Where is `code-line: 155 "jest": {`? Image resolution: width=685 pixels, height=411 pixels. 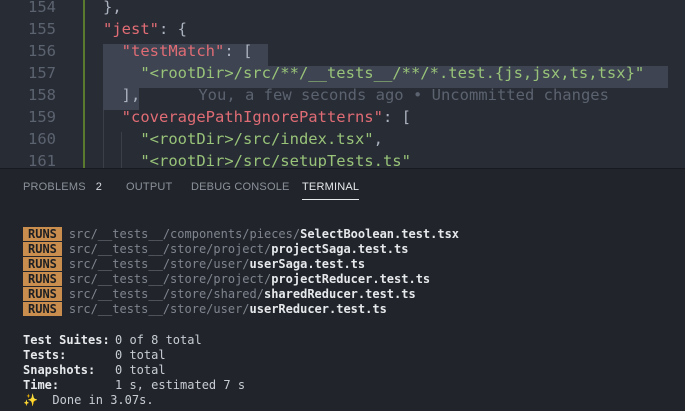 code-line: 155 "jest": { is located at coordinates (342, 29).